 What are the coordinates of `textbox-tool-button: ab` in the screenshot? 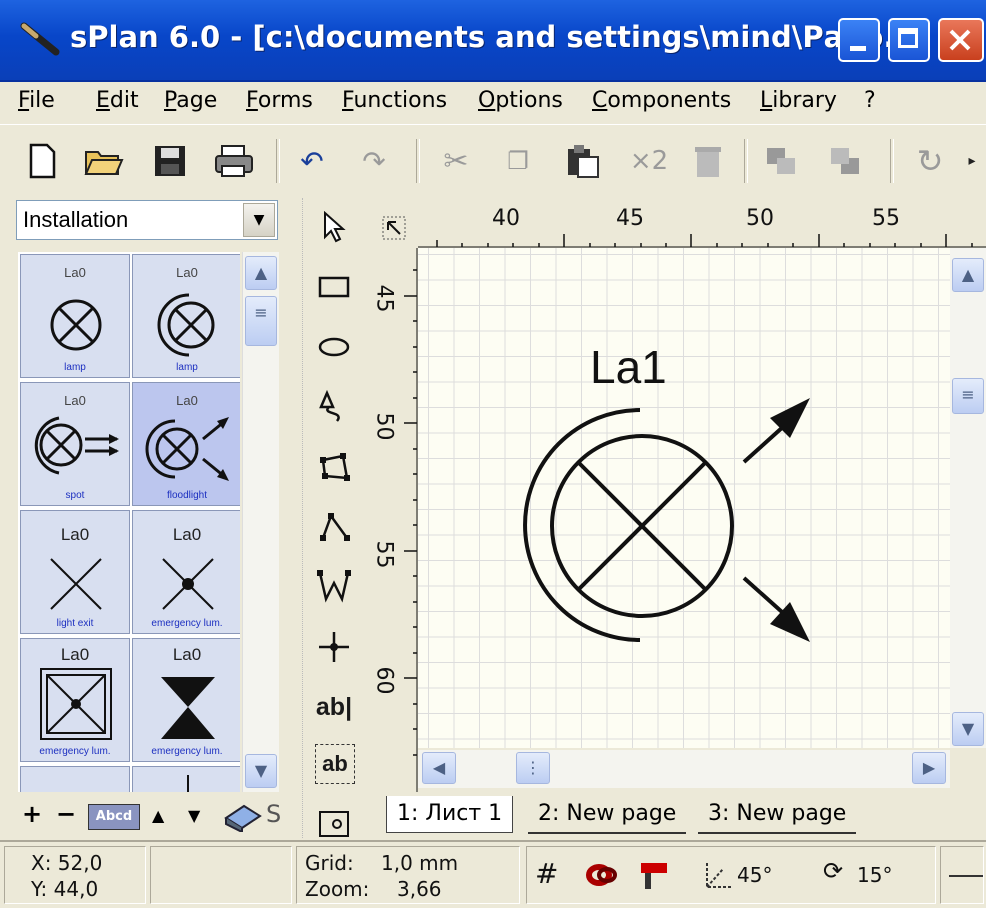 It's located at (335, 764).